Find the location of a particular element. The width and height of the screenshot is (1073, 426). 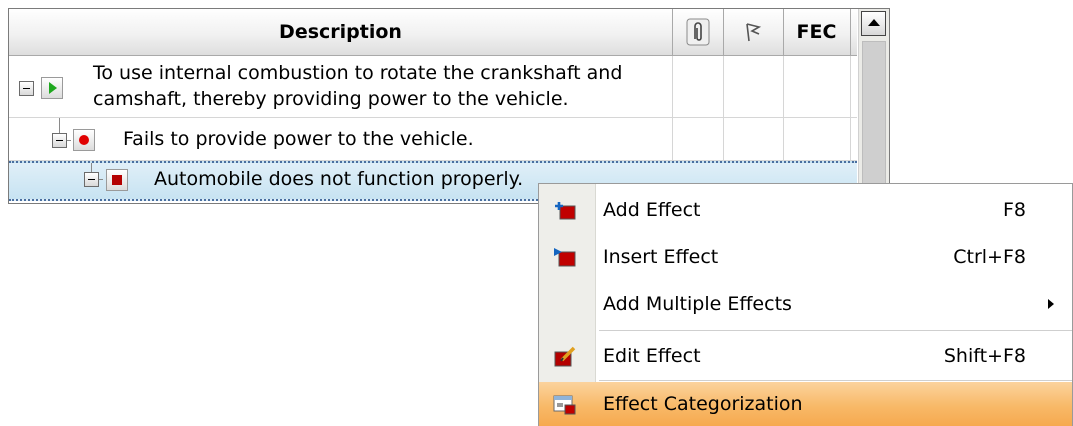

failure-dot-icon is located at coordinates (84, 140).